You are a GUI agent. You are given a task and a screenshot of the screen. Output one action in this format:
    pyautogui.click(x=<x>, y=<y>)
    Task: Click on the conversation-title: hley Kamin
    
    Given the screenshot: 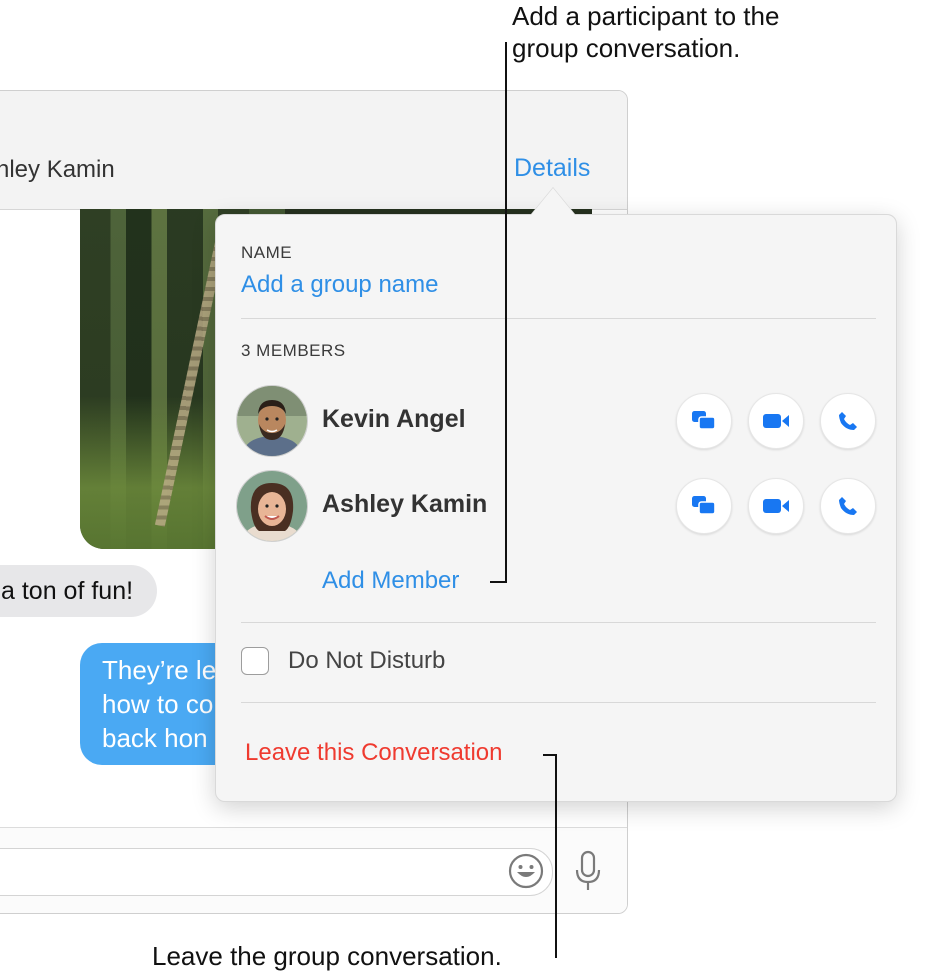 What is the action you would take?
    pyautogui.click(x=57, y=169)
    